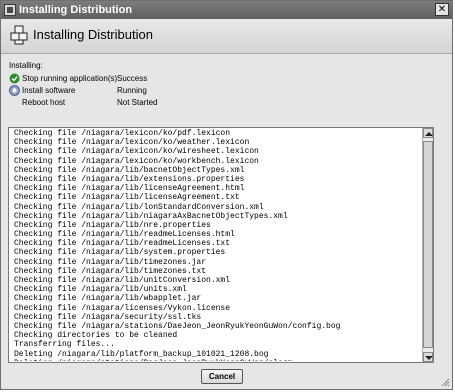 The width and height of the screenshot is (455, 392). I want to click on scroll-up-button, so click(428, 133).